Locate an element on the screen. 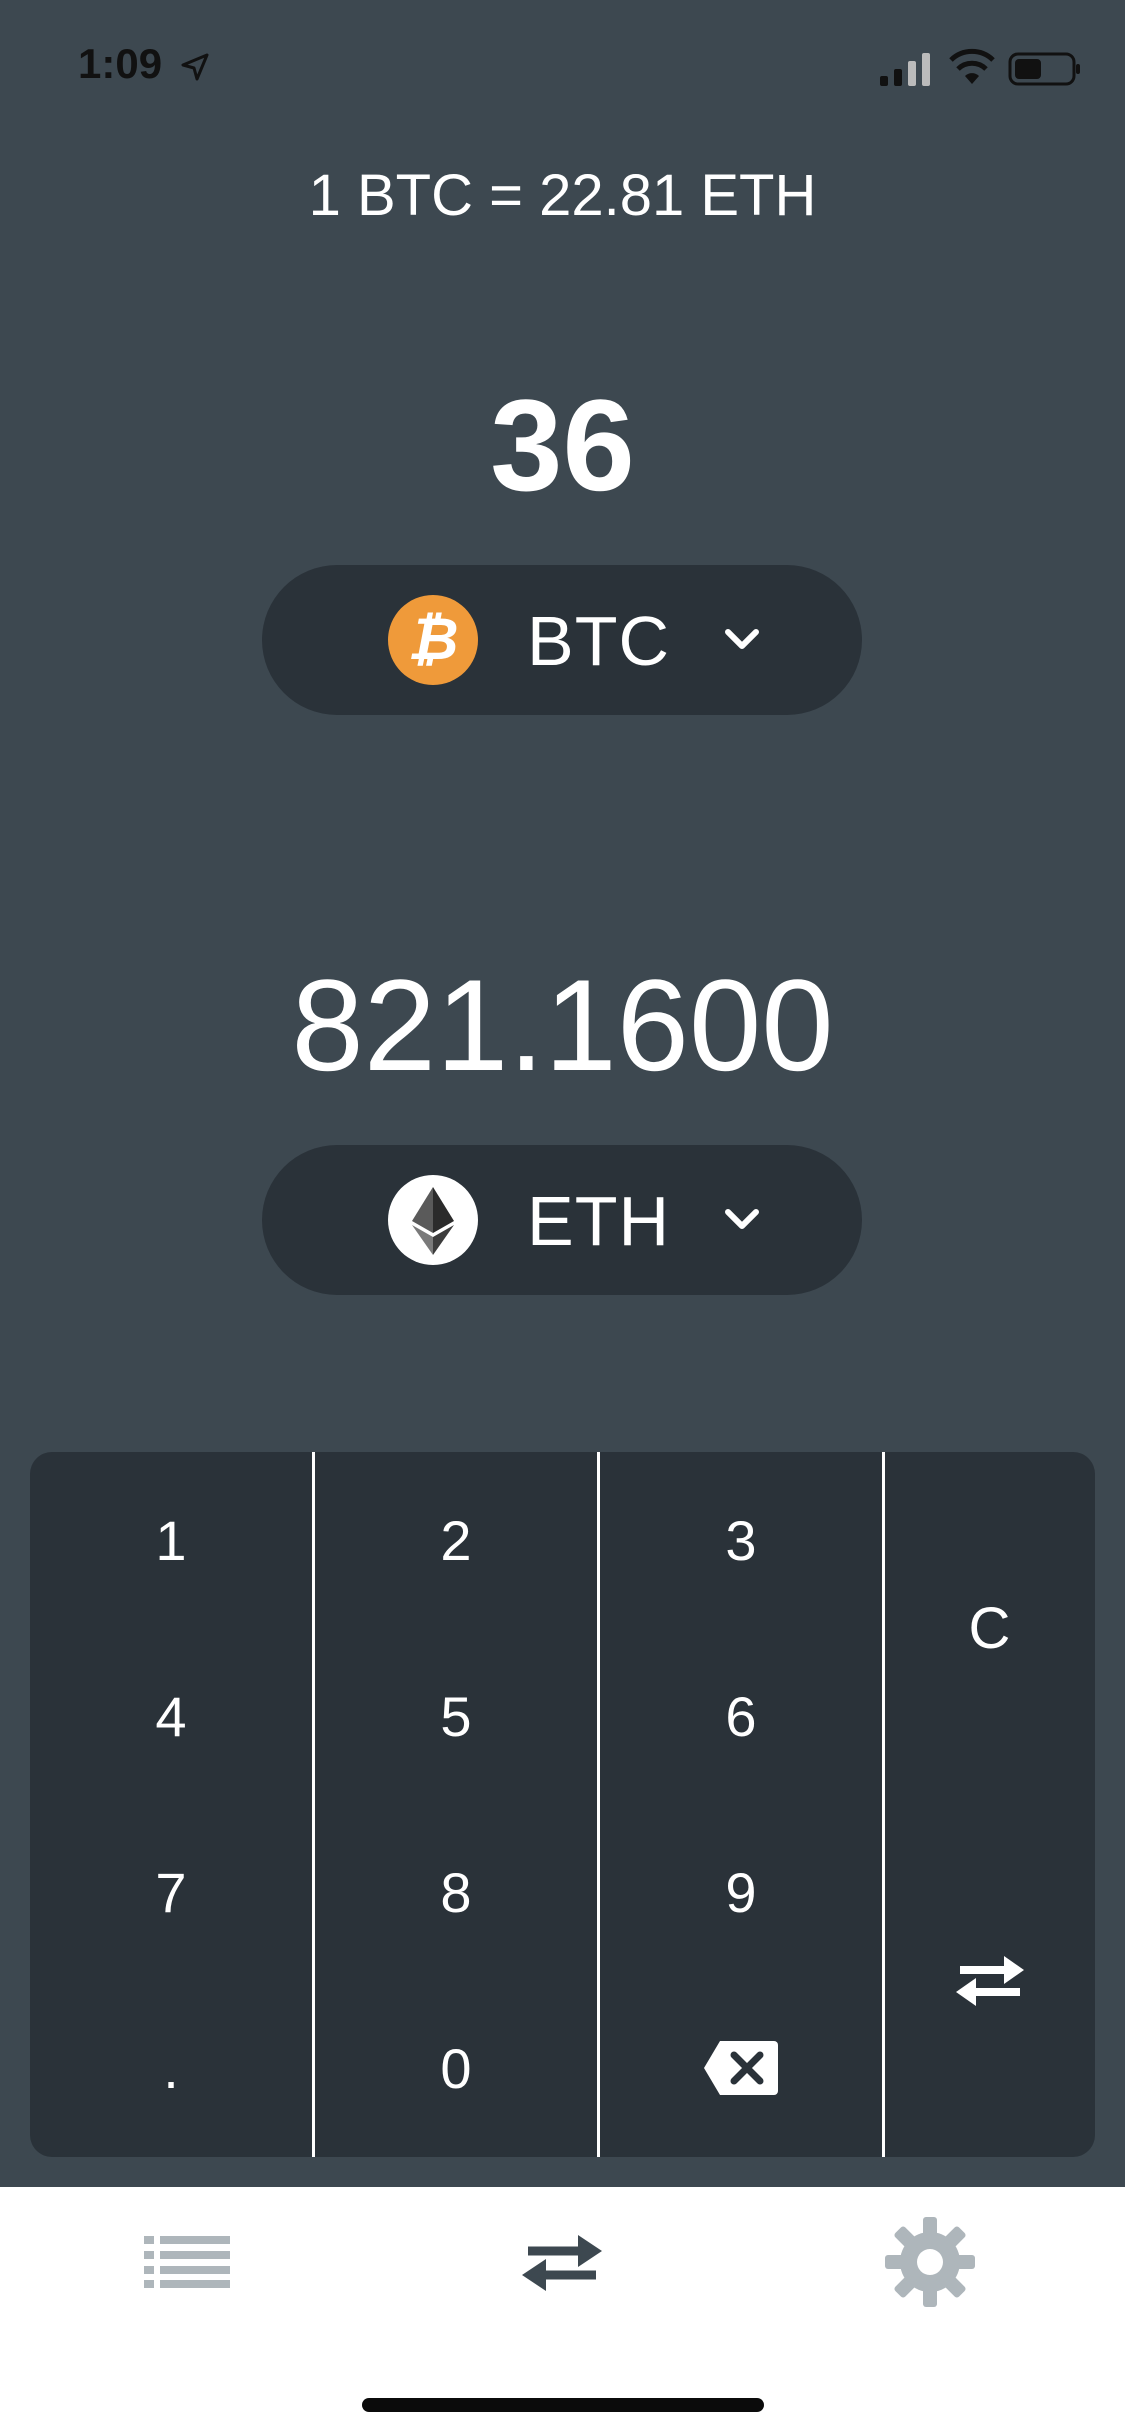 This screenshot has width=1125, height=2436. ethereum-icon is located at coordinates (433, 1220).